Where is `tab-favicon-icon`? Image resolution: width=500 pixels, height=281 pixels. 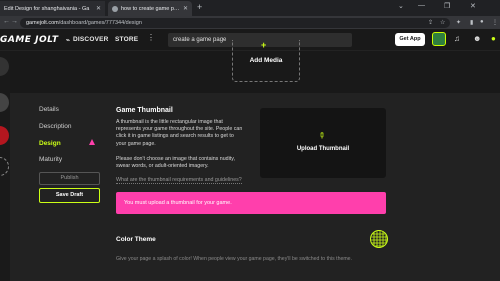
tab-favicon-icon is located at coordinates (115, 8).